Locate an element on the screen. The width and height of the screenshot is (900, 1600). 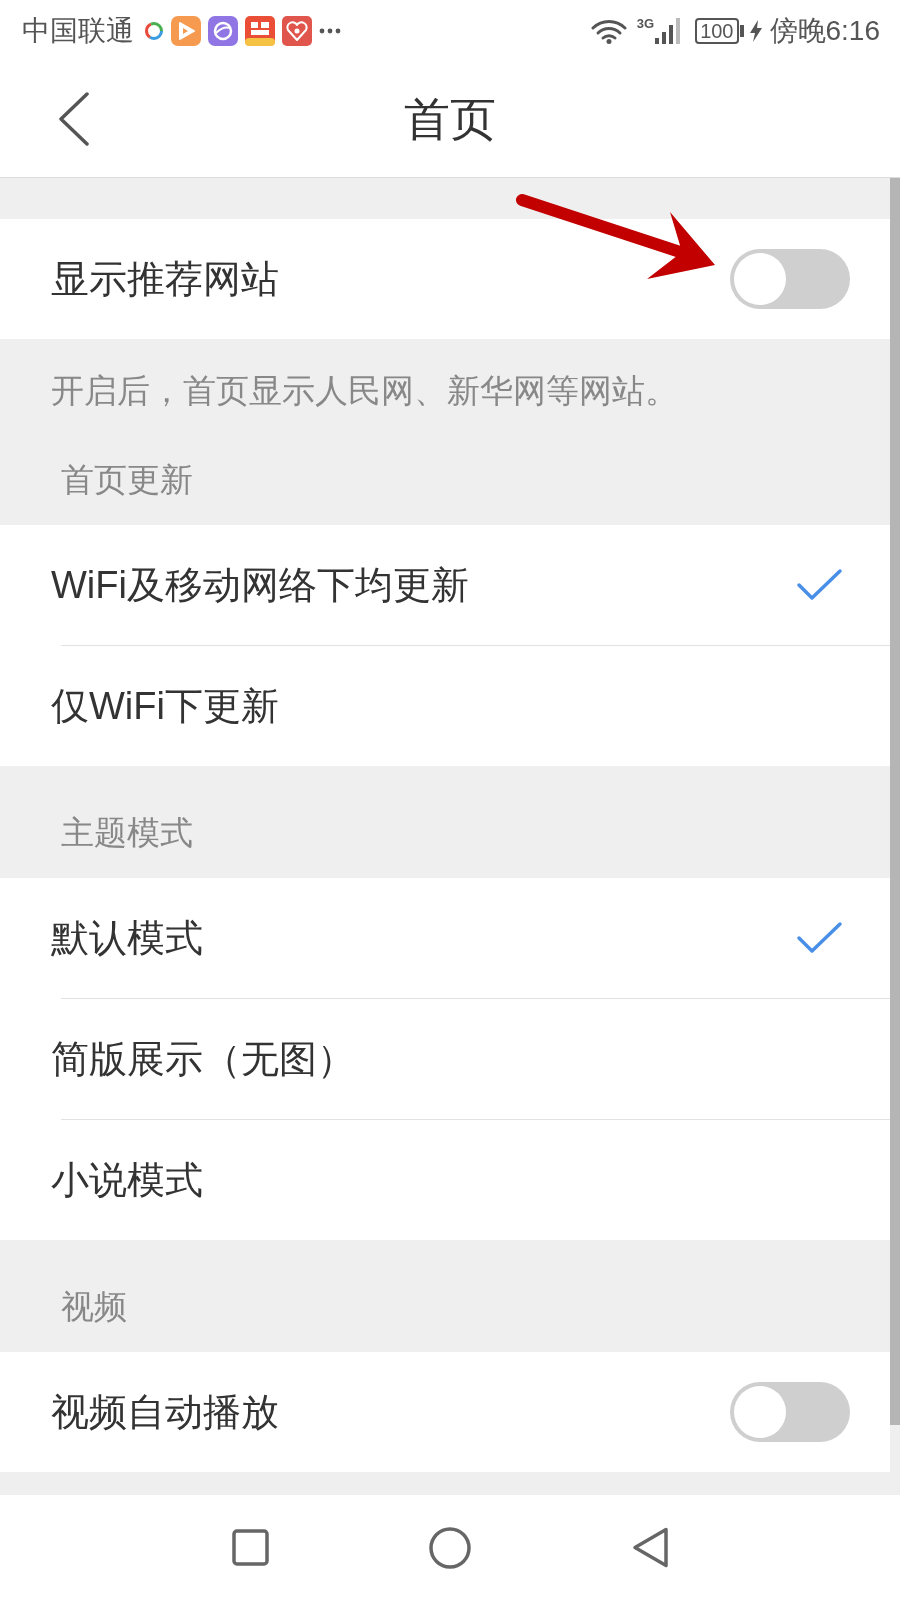
wifi-icon is located at coordinates (608, 30).